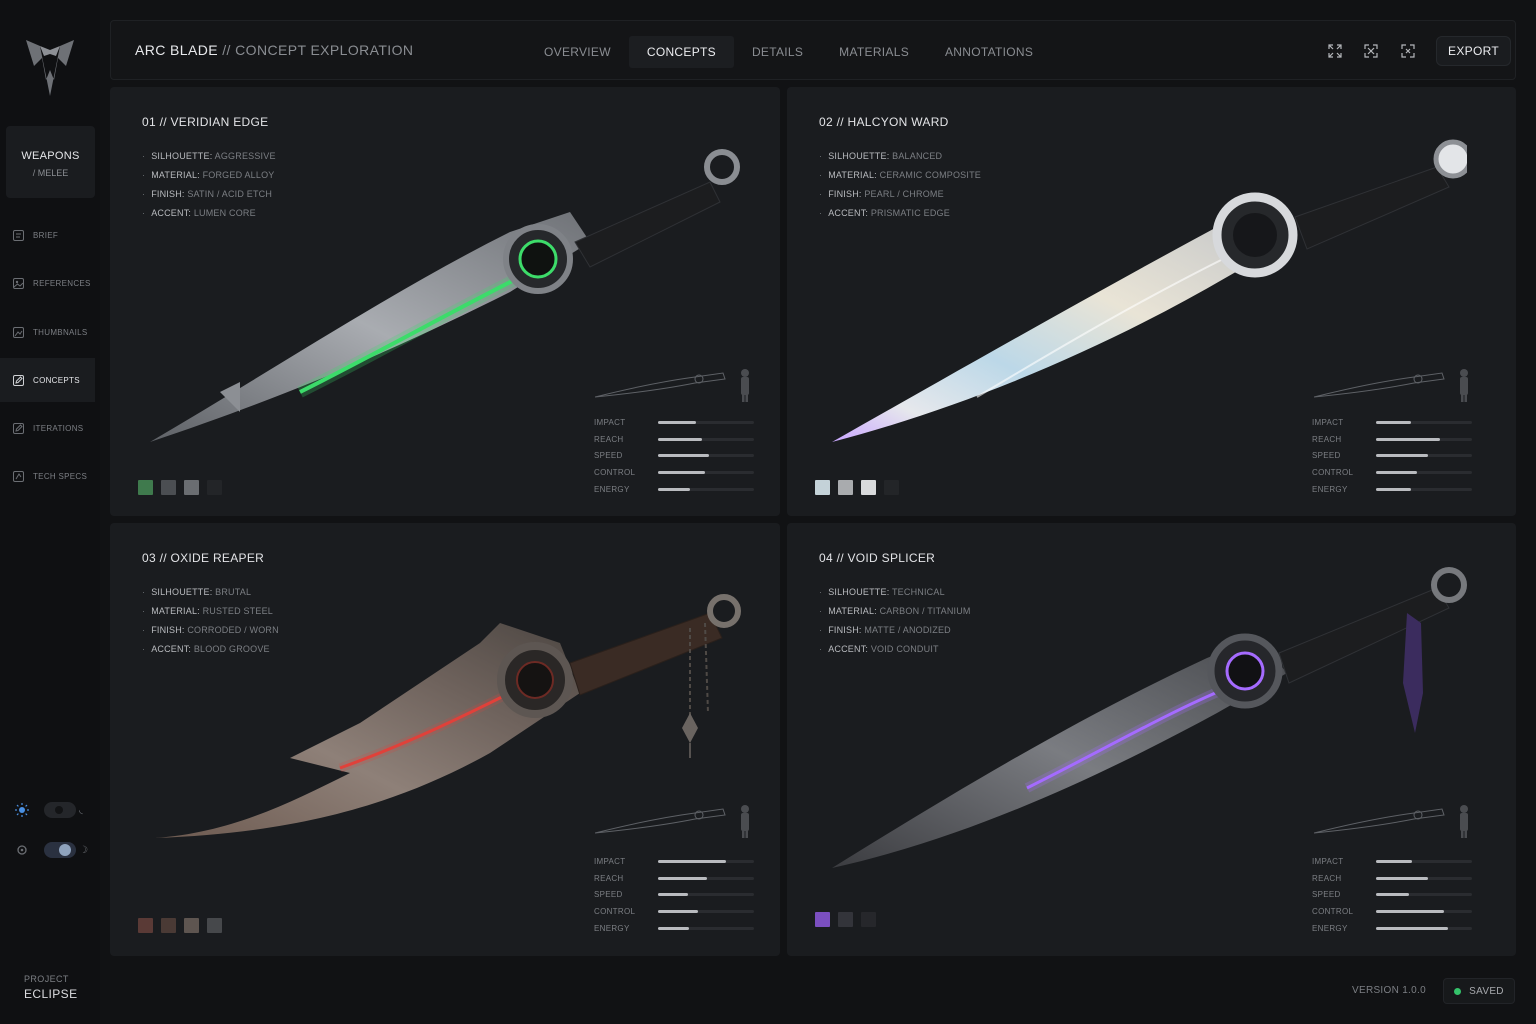 The height and width of the screenshot is (1024, 1536). What do you see at coordinates (60, 850) in the screenshot?
I see `dark-mode-toggle` at bounding box center [60, 850].